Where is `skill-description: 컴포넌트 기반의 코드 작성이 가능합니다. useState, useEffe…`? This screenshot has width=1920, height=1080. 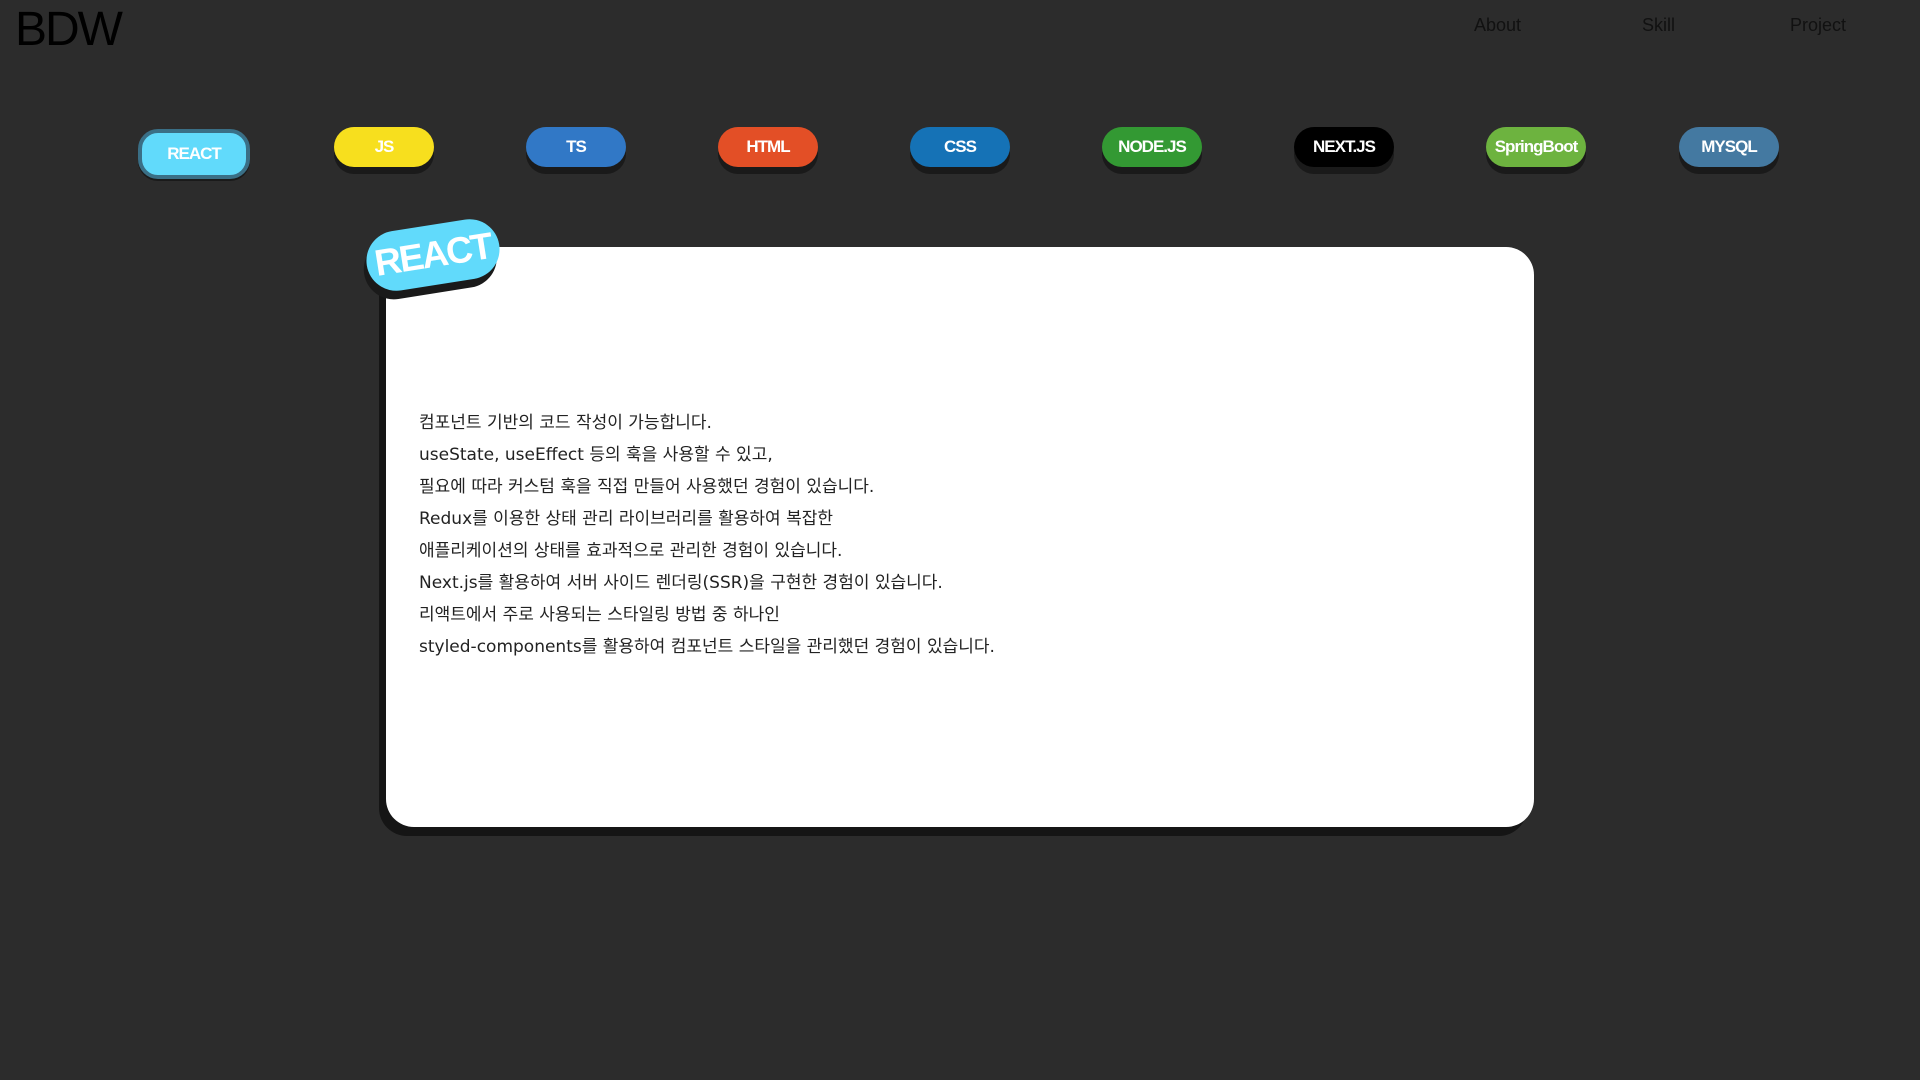
skill-description: 컴포넌트 기반의 코드 작성이 가능합니다. useState, useEffe… is located at coordinates (707, 535).